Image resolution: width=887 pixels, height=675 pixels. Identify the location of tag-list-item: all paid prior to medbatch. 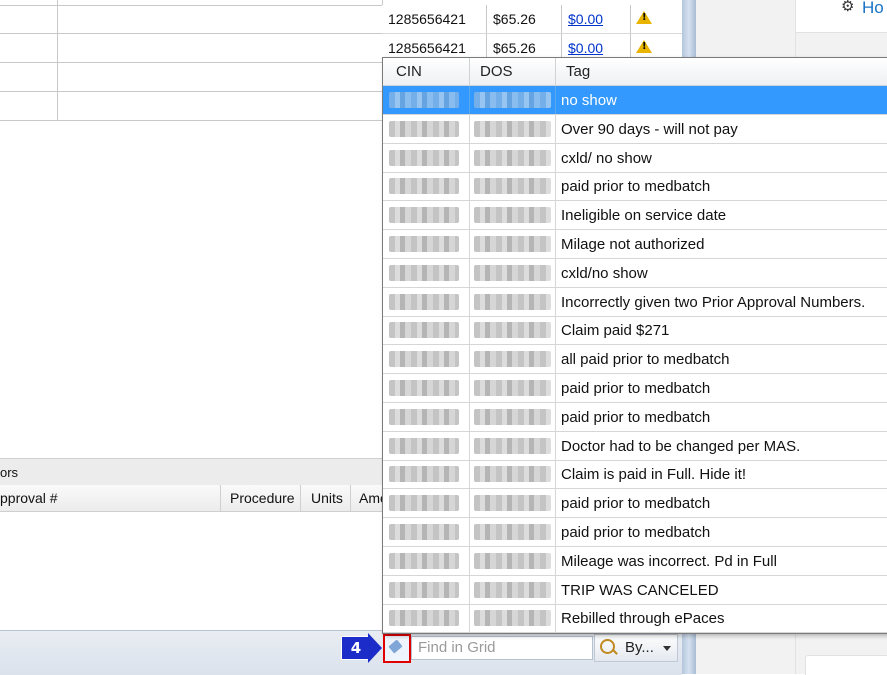
(635, 360).